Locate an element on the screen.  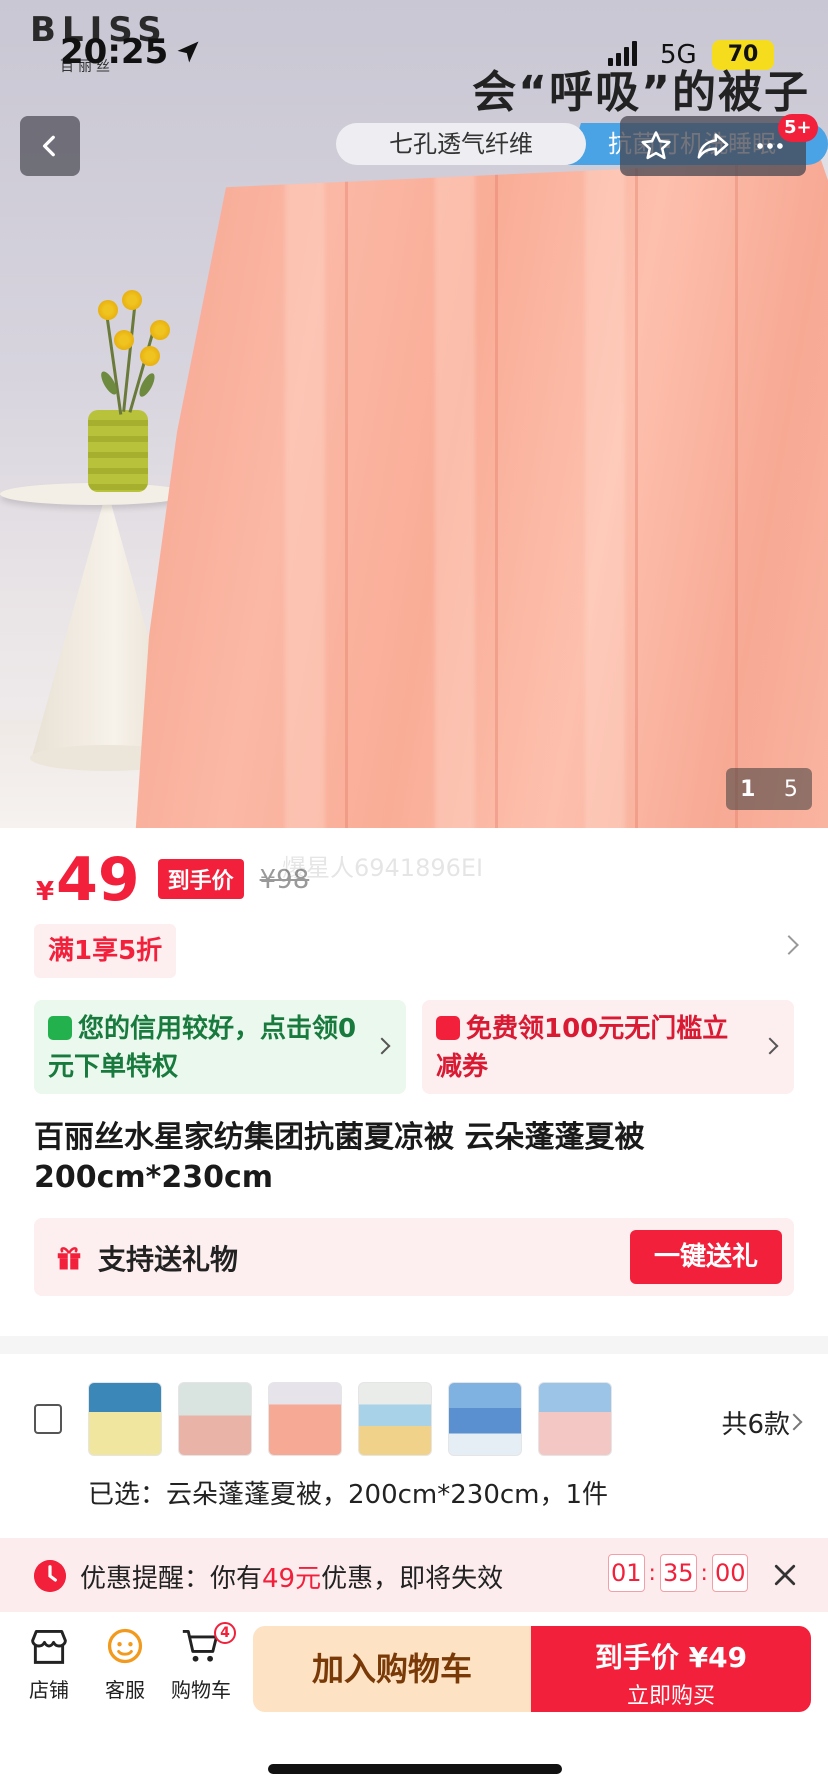
countdown-timer: 01 : 35 : 00 is located at coordinates (678, 1573).